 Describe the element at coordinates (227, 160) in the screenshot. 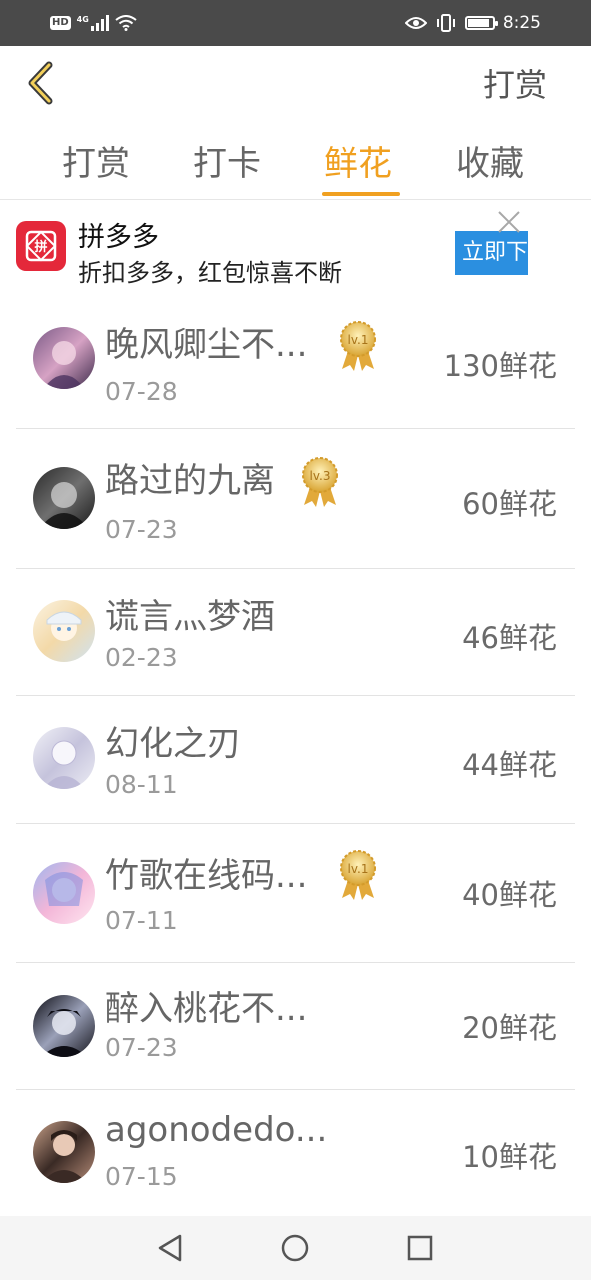

I see `tab-checkin: 打卡` at that location.